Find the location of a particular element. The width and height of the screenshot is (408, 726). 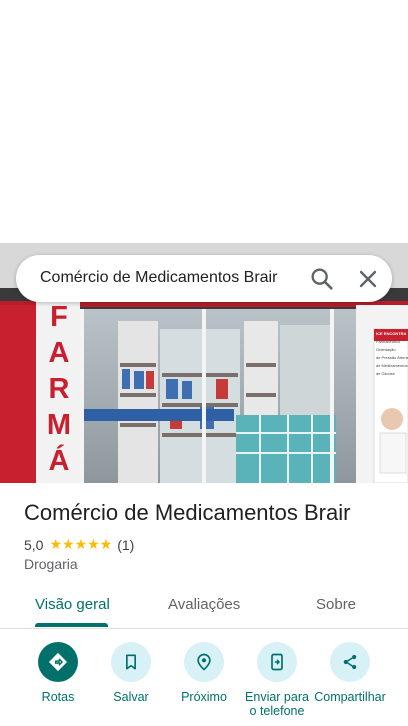

send-to-phone-icon is located at coordinates (277, 662).